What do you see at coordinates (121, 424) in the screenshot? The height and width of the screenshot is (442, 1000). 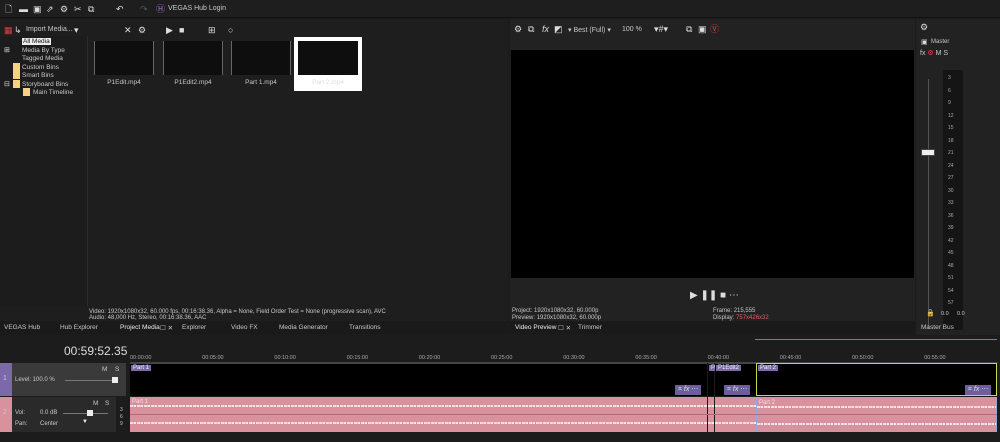 I see `audio-scale-label: 9` at bounding box center [121, 424].